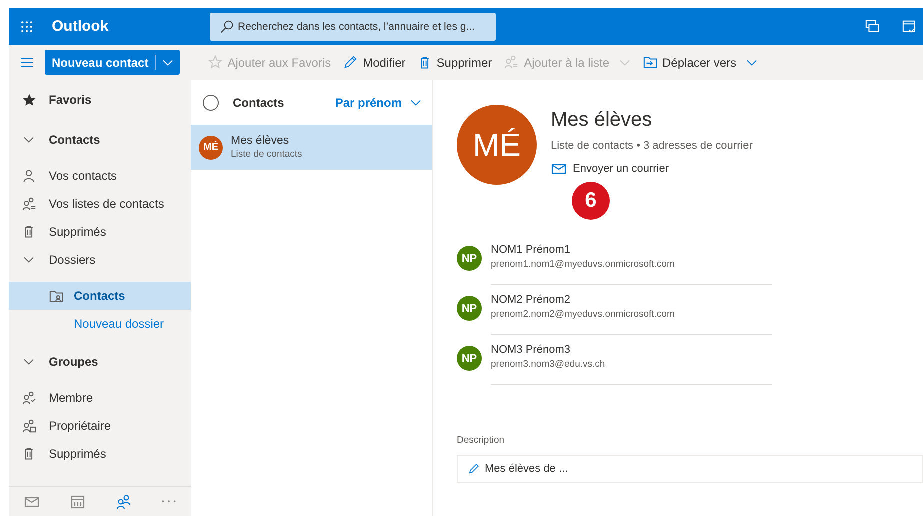  Describe the element at coordinates (258, 103) in the screenshot. I see `list-title: Contacts` at that location.